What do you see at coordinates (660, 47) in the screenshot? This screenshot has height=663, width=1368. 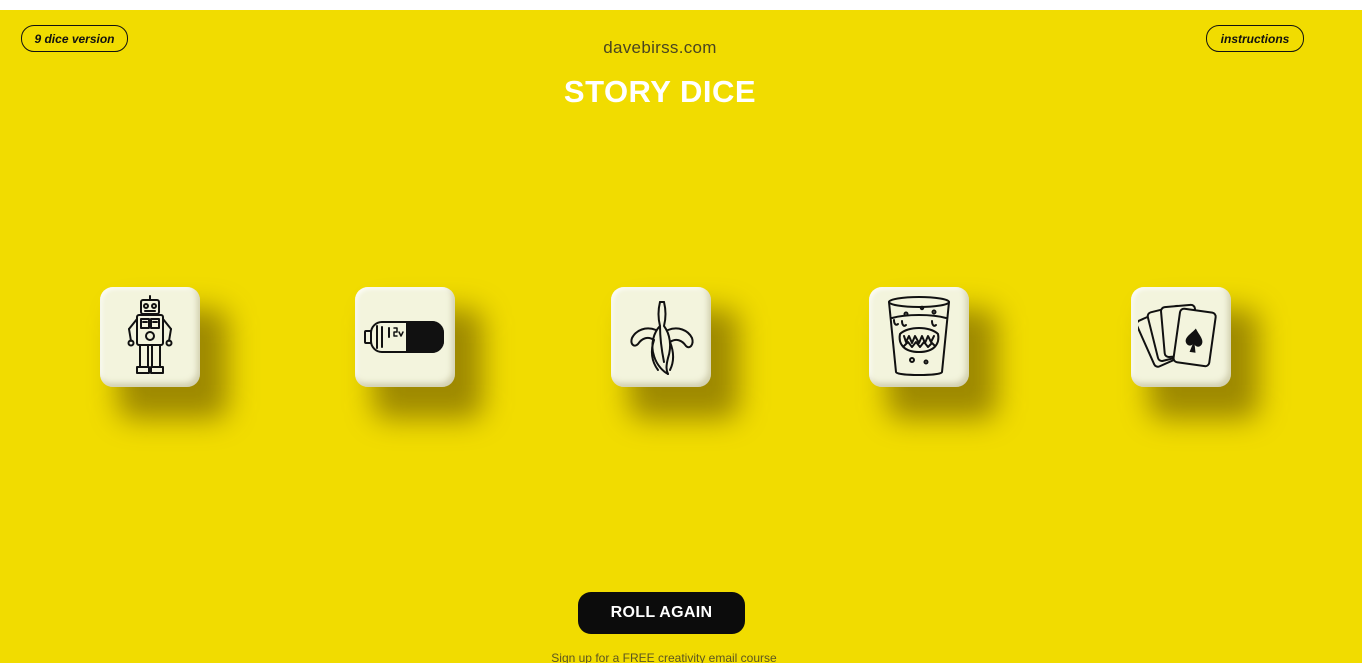 I see `site-name: davebirss.com` at bounding box center [660, 47].